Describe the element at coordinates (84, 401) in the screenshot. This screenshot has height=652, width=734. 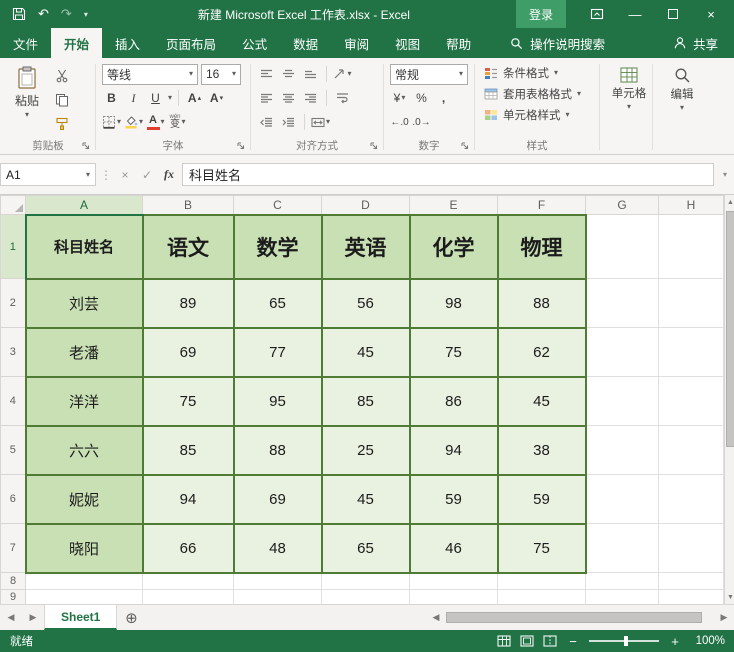
I see `cell-A4: 洋洋` at that location.